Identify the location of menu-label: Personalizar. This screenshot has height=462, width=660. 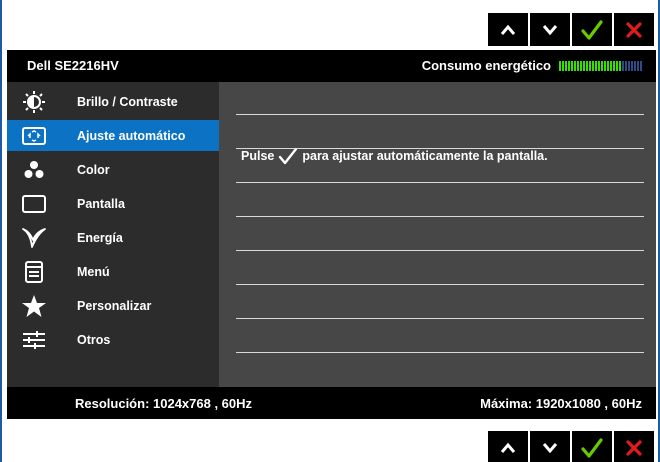
(114, 305).